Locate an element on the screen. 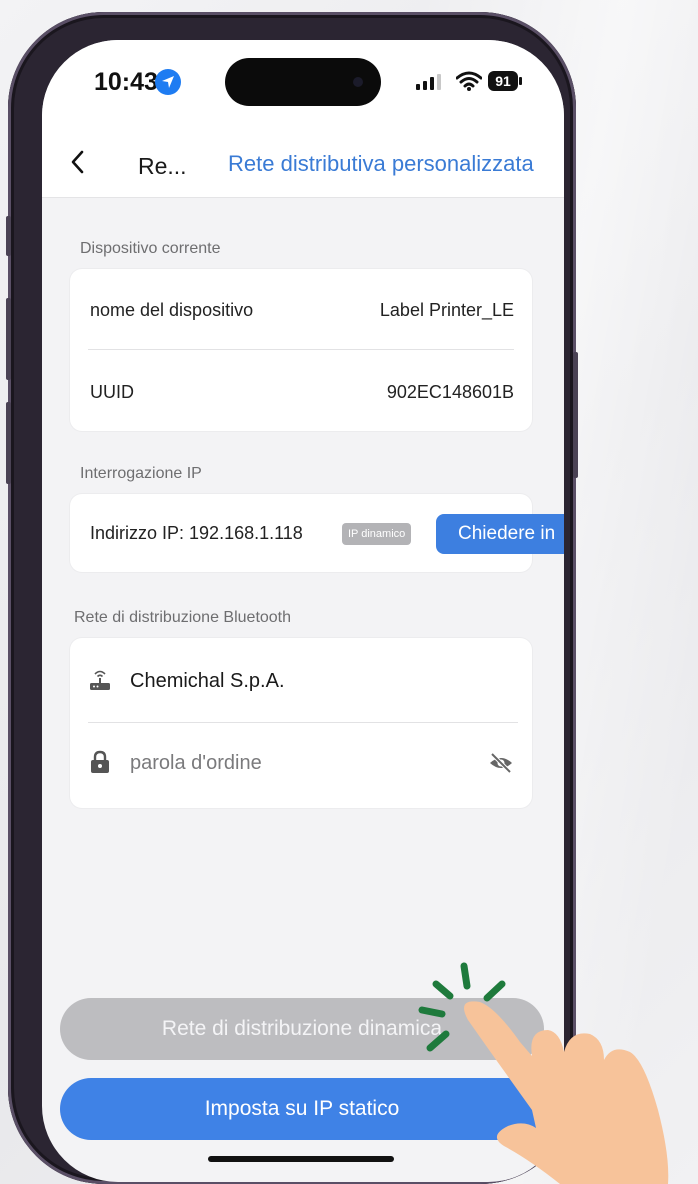 This screenshot has height=1184, width=698. pointing-hand-icon is located at coordinates (566, 1092).